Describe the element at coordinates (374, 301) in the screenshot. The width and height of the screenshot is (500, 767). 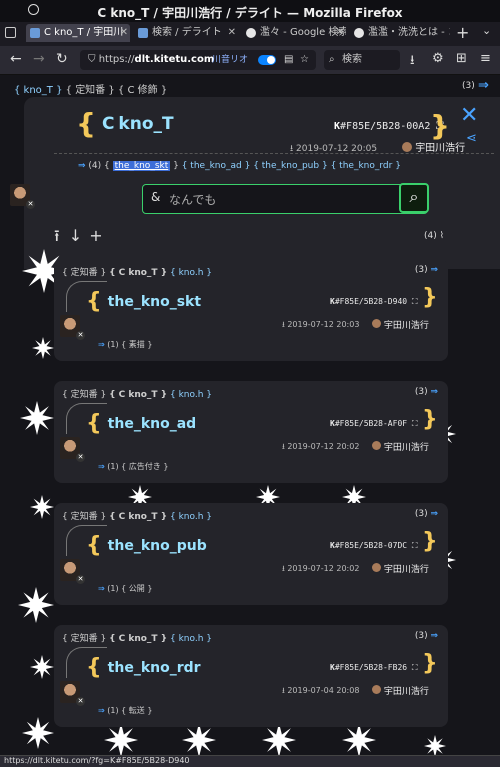
I see `knowledge-id: K#F85E/5B28-D940 ⛶` at that location.